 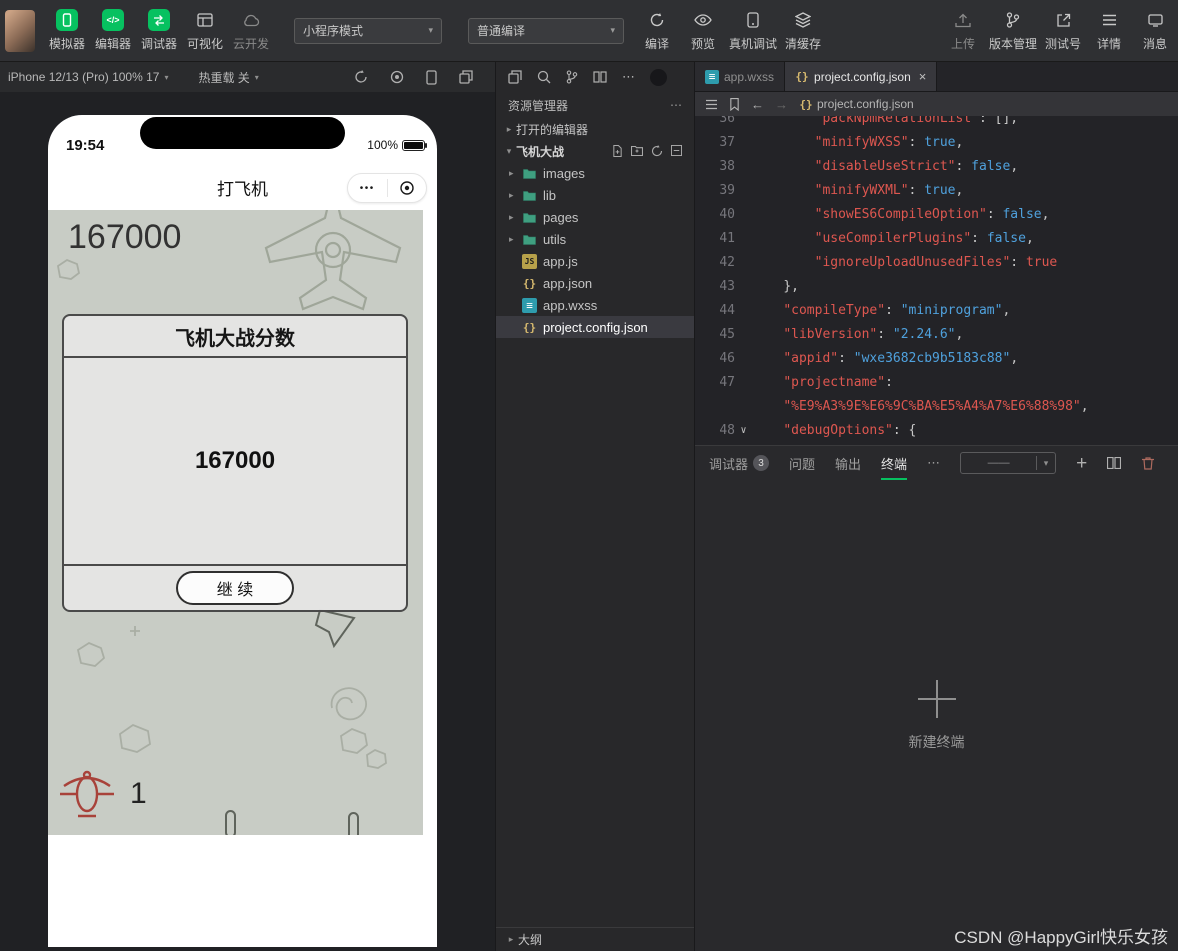 I want to click on files-icon, so click(x=515, y=77).